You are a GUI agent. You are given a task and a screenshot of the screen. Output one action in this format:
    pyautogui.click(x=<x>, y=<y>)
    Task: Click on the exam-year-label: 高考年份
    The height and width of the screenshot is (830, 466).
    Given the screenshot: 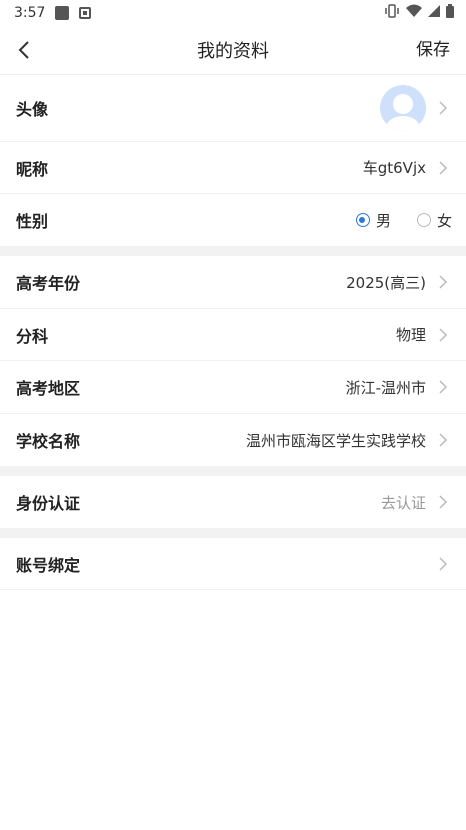 What is the action you would take?
    pyautogui.click(x=48, y=283)
    